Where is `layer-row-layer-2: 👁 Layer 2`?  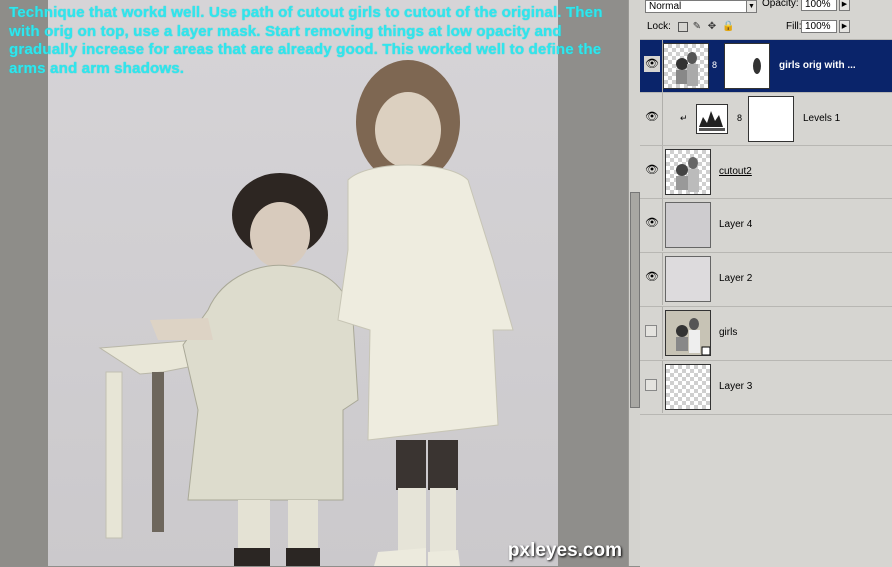
layer-row-layer-2: 👁 Layer 2 is located at coordinates (766, 278).